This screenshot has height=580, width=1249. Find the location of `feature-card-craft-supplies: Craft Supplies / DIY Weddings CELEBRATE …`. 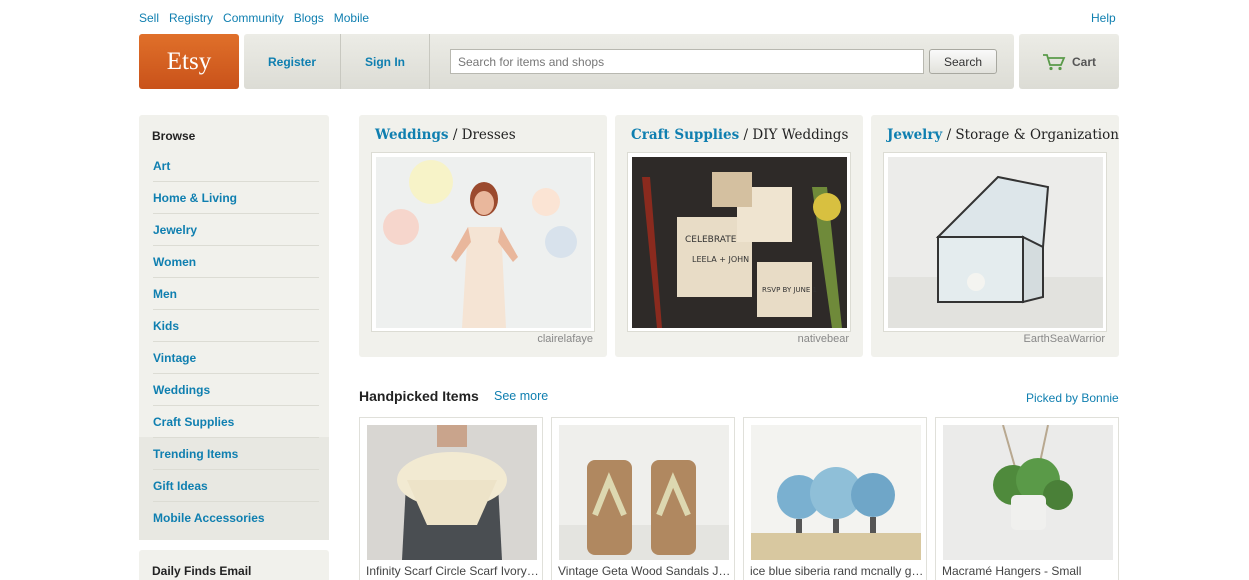

feature-card-craft-supplies: Craft Supplies / DIY Weddings CELEBRATE … is located at coordinates (739, 236).